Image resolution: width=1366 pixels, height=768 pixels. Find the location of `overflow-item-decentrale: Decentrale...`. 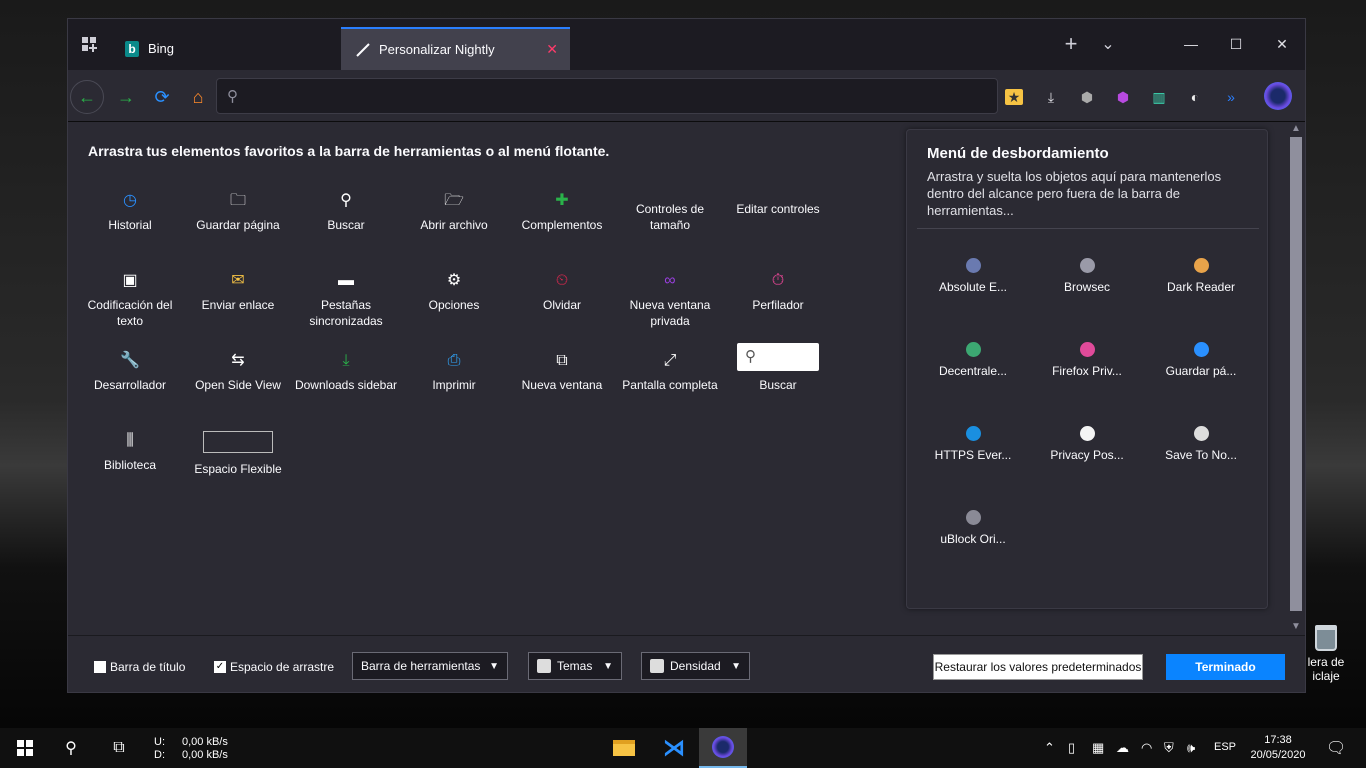

overflow-item-decentrale: Decentrale... is located at coordinates (973, 359).